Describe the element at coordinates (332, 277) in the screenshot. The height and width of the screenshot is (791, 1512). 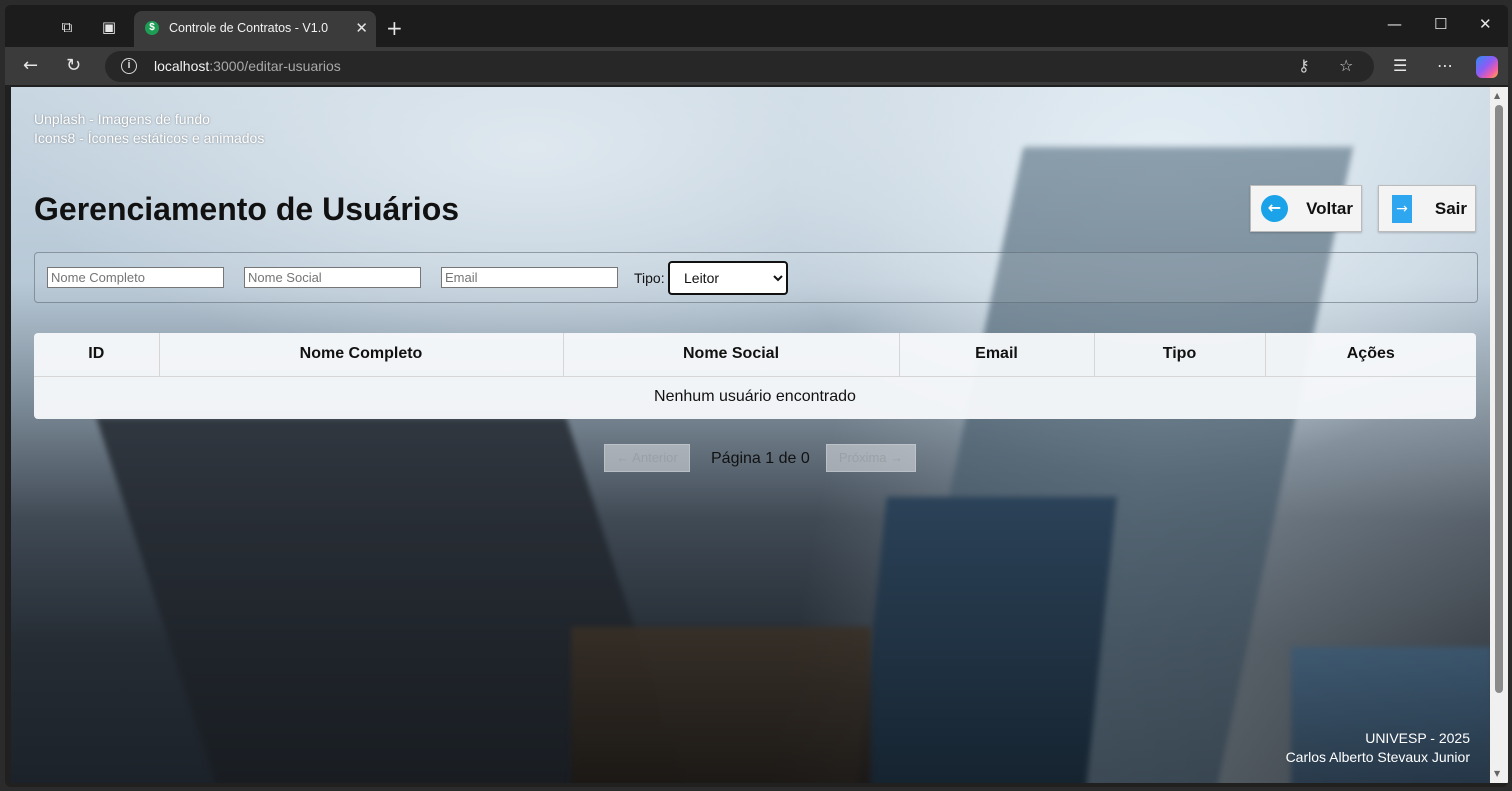
I see `nome-social-input` at that location.